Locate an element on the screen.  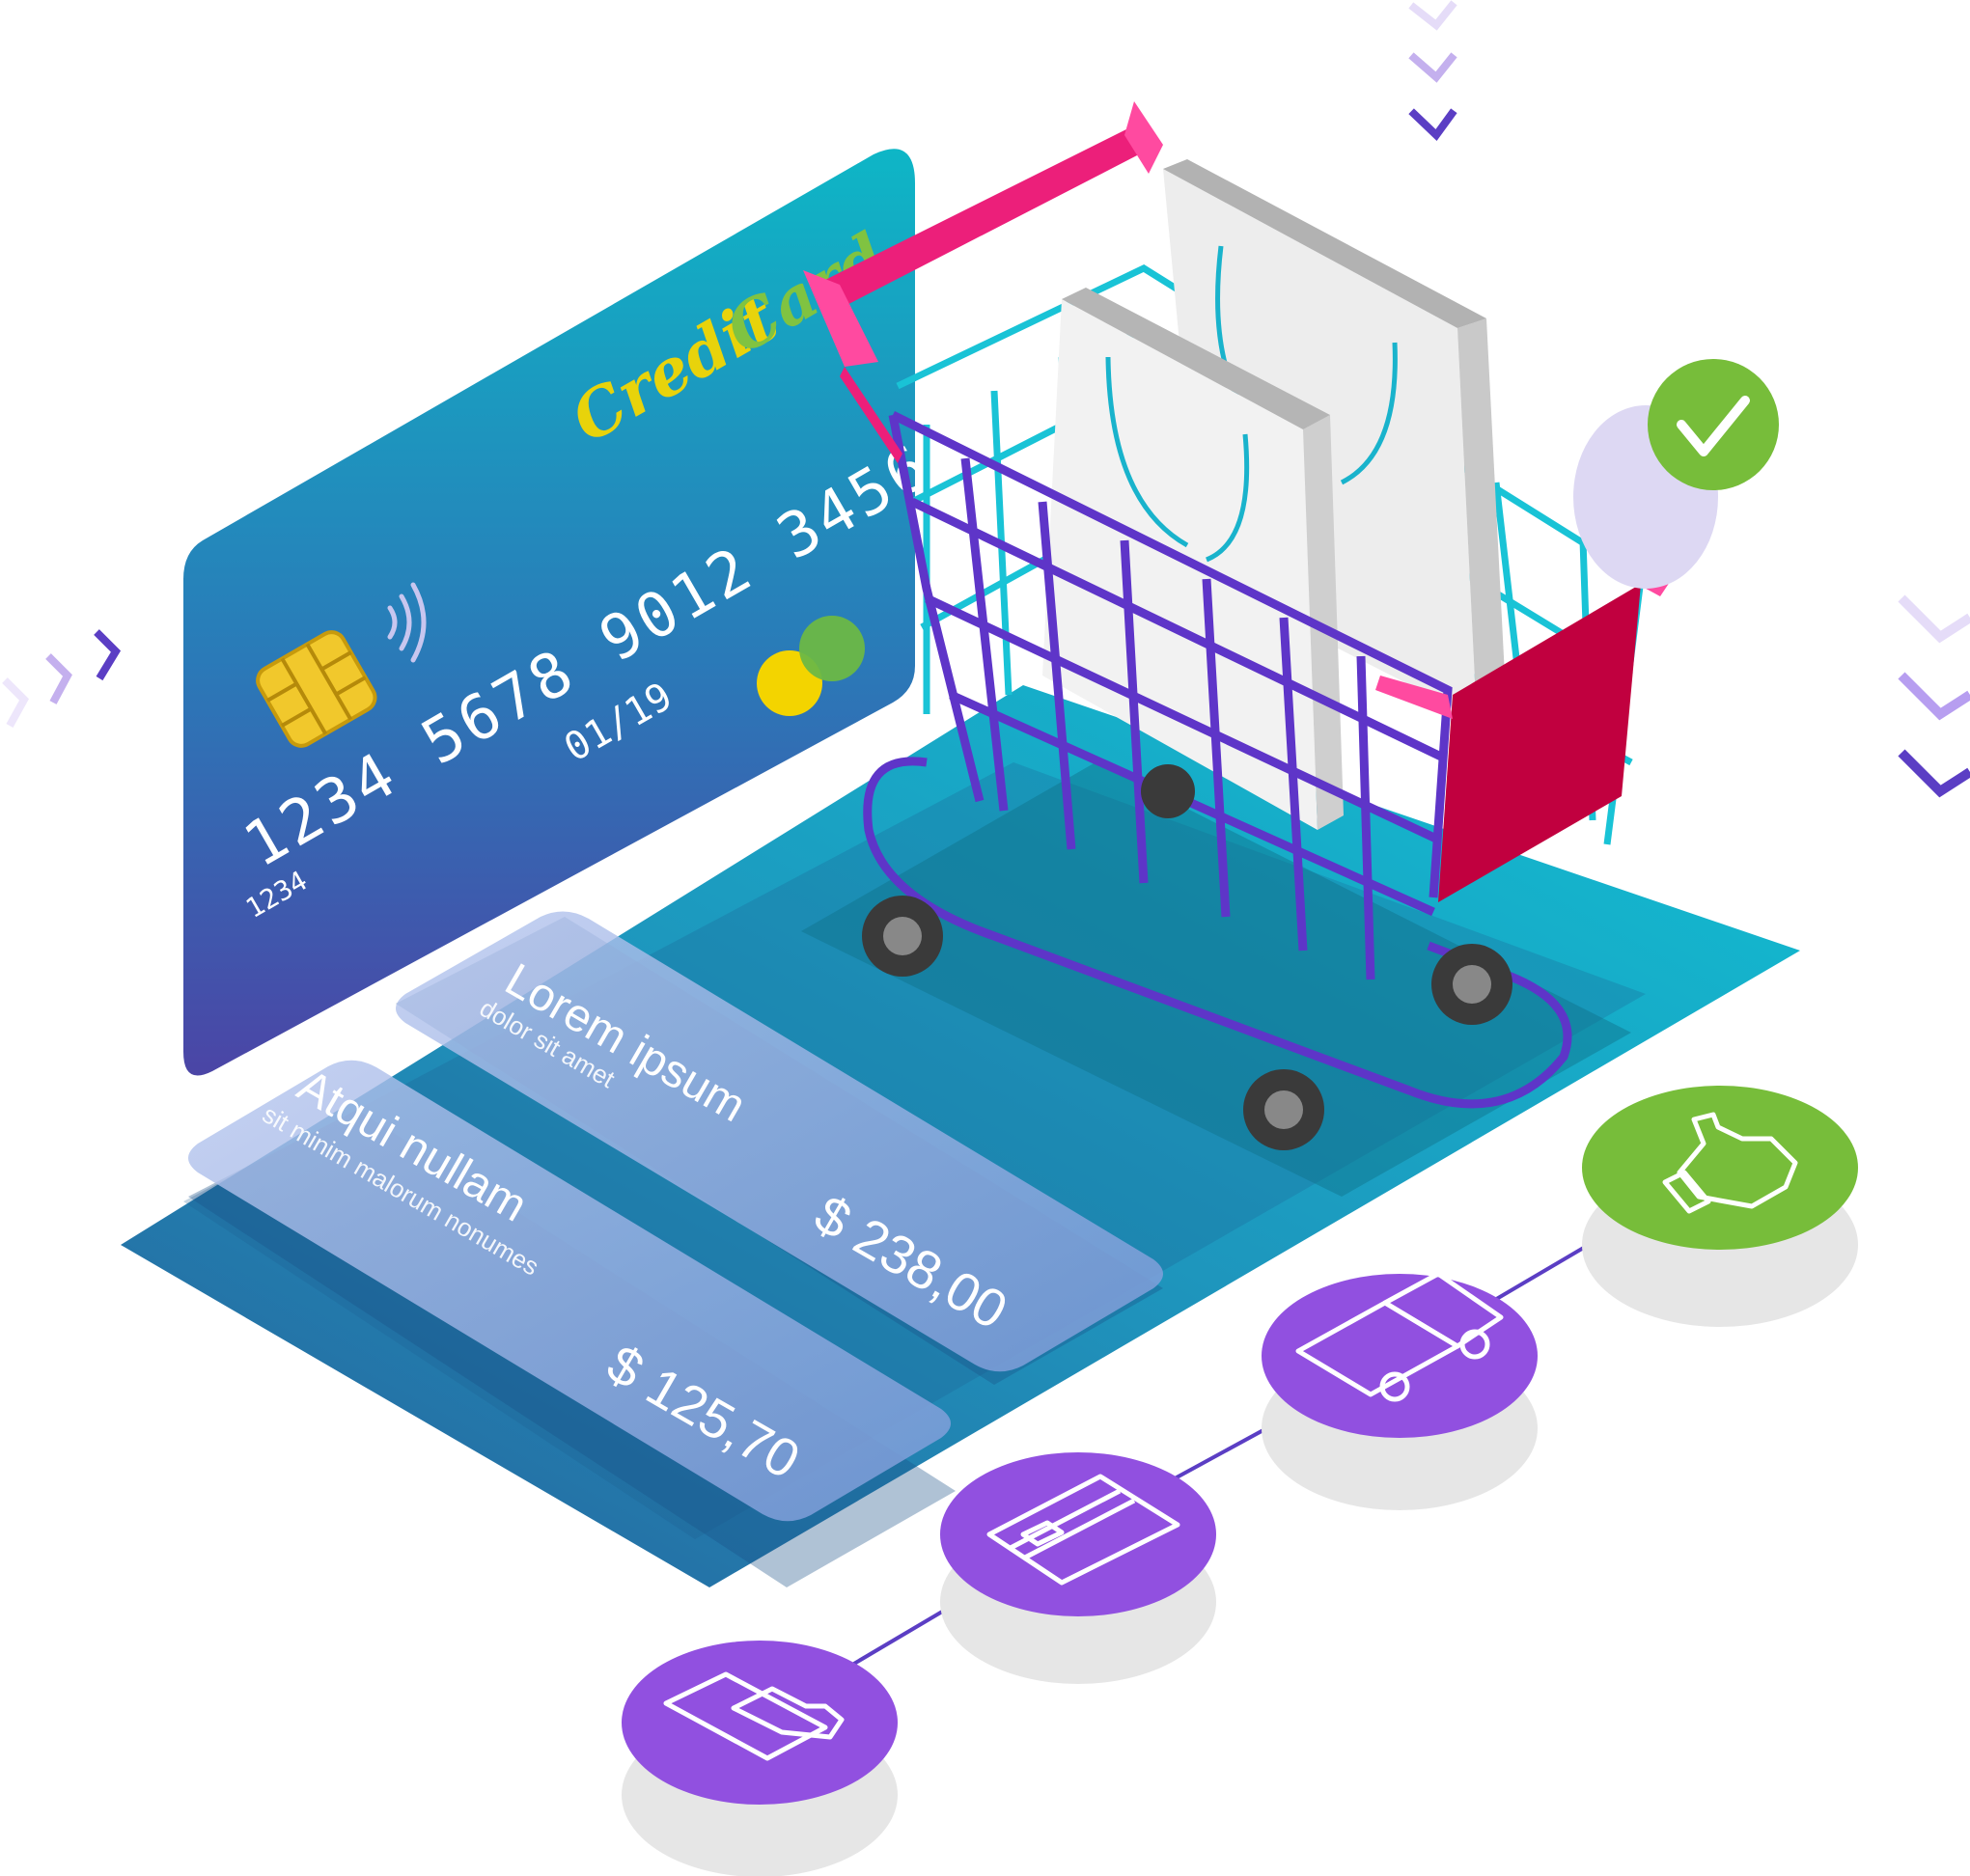
chevron-decoration-left is located at coordinates (62, 678).